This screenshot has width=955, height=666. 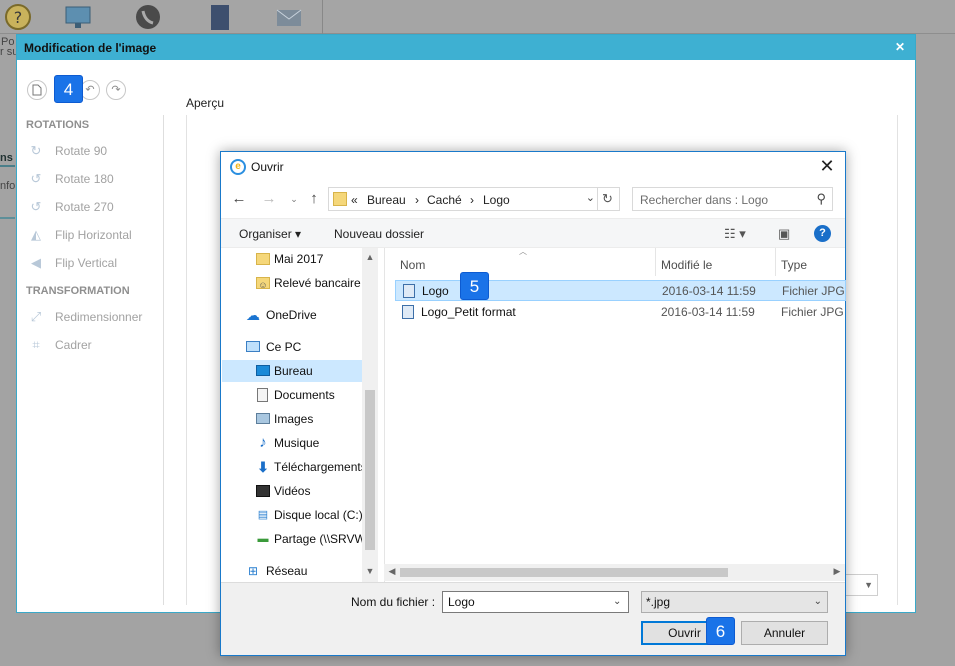 What do you see at coordinates (686, 265) in the screenshot?
I see `column-header-modified: Modifié le` at bounding box center [686, 265].